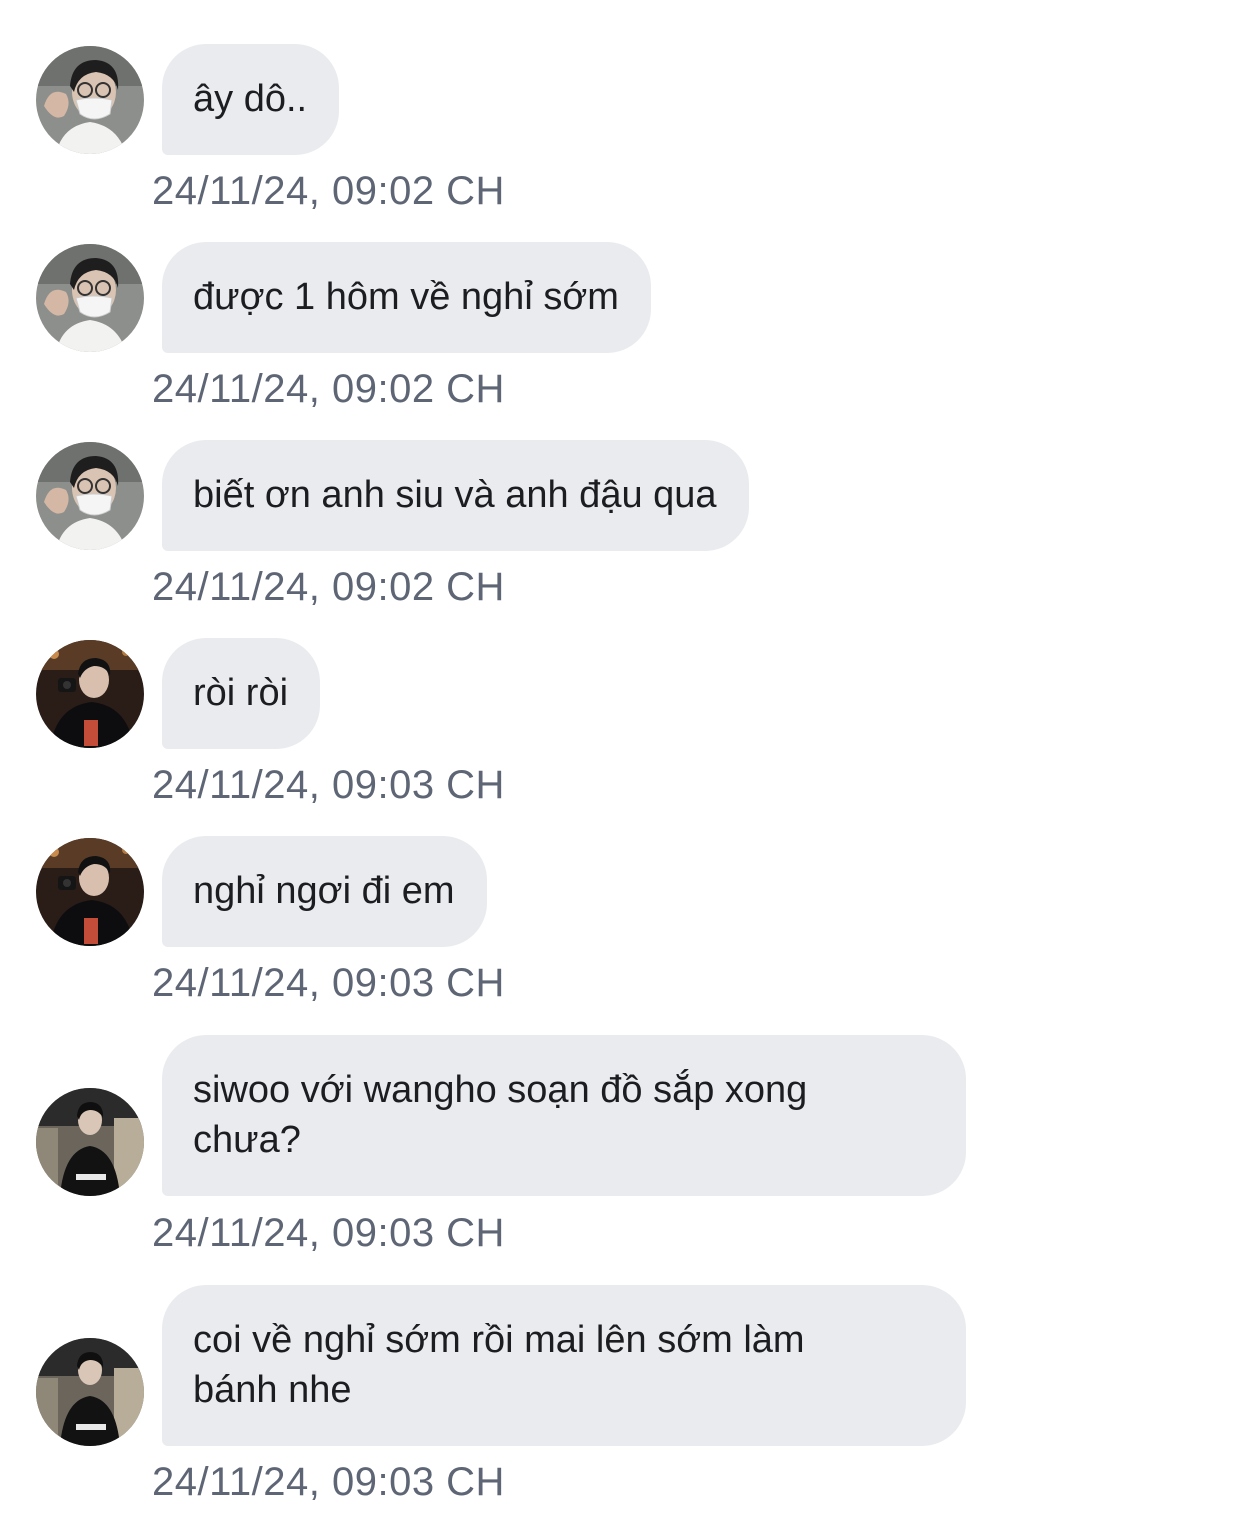  Describe the element at coordinates (564, 1115) in the screenshot. I see `message-bubble: siwoo với wangho soạn đồ sắp xong chưa?` at that location.